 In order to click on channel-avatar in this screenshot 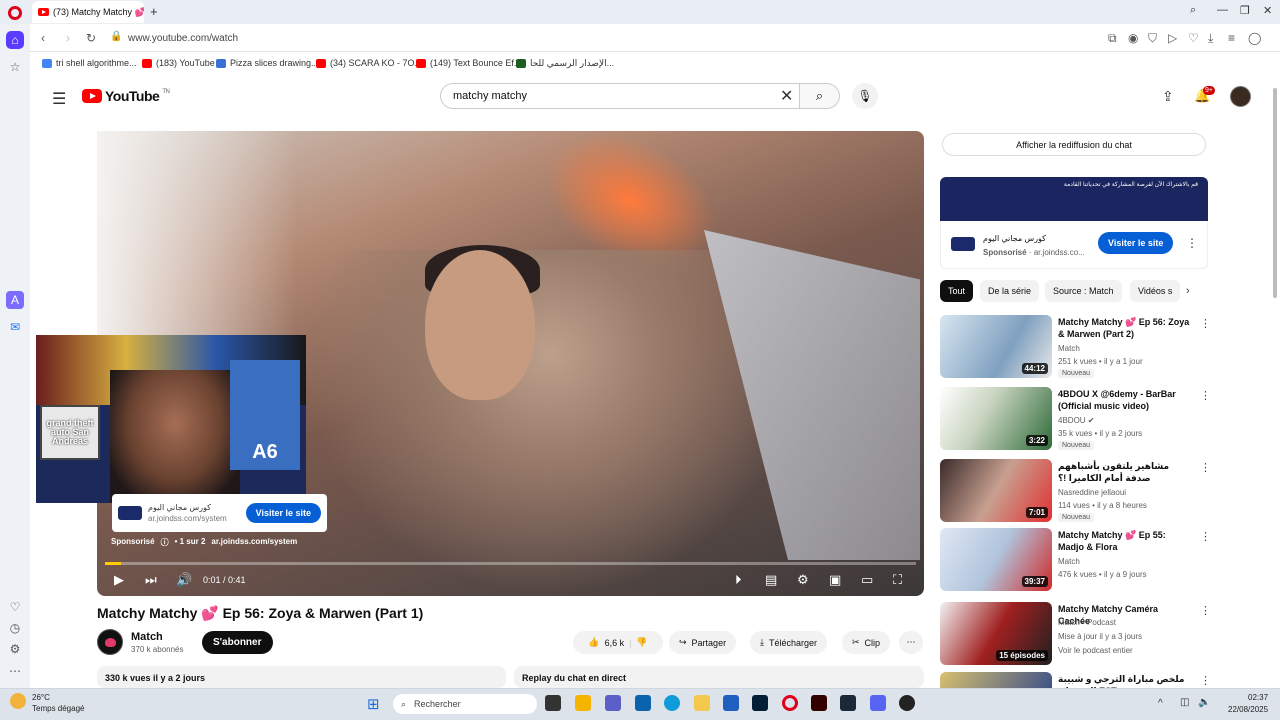, I will do `click(110, 642)`.